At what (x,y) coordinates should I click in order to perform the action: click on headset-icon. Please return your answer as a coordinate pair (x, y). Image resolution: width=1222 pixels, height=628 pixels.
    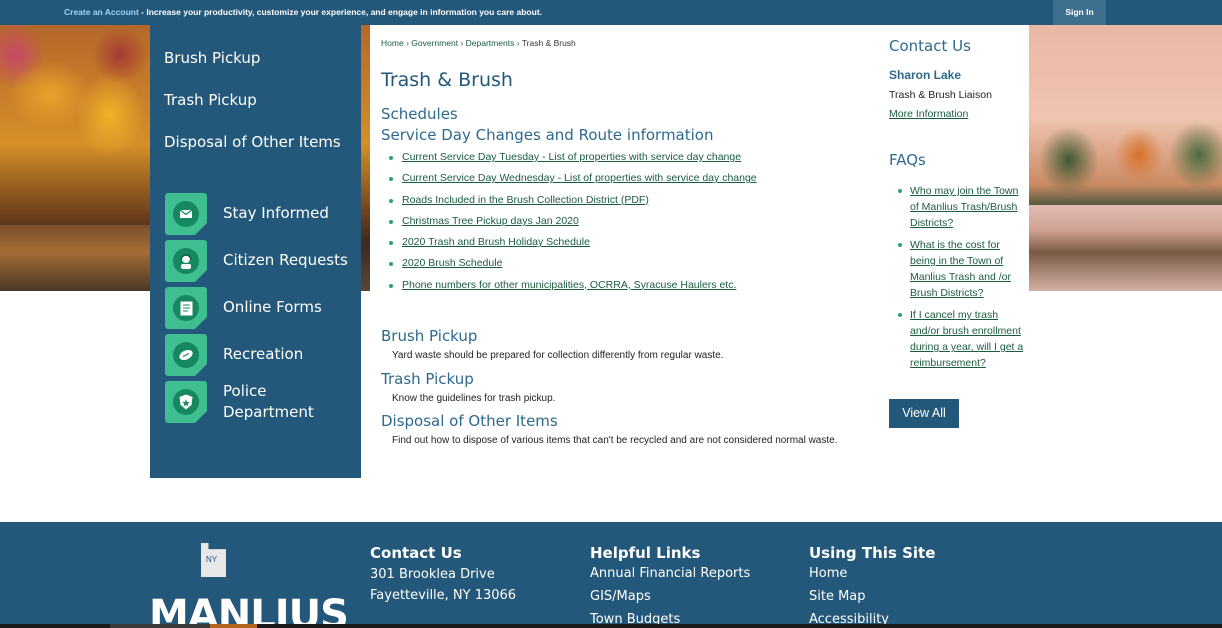
    Looking at the image, I should click on (186, 261).